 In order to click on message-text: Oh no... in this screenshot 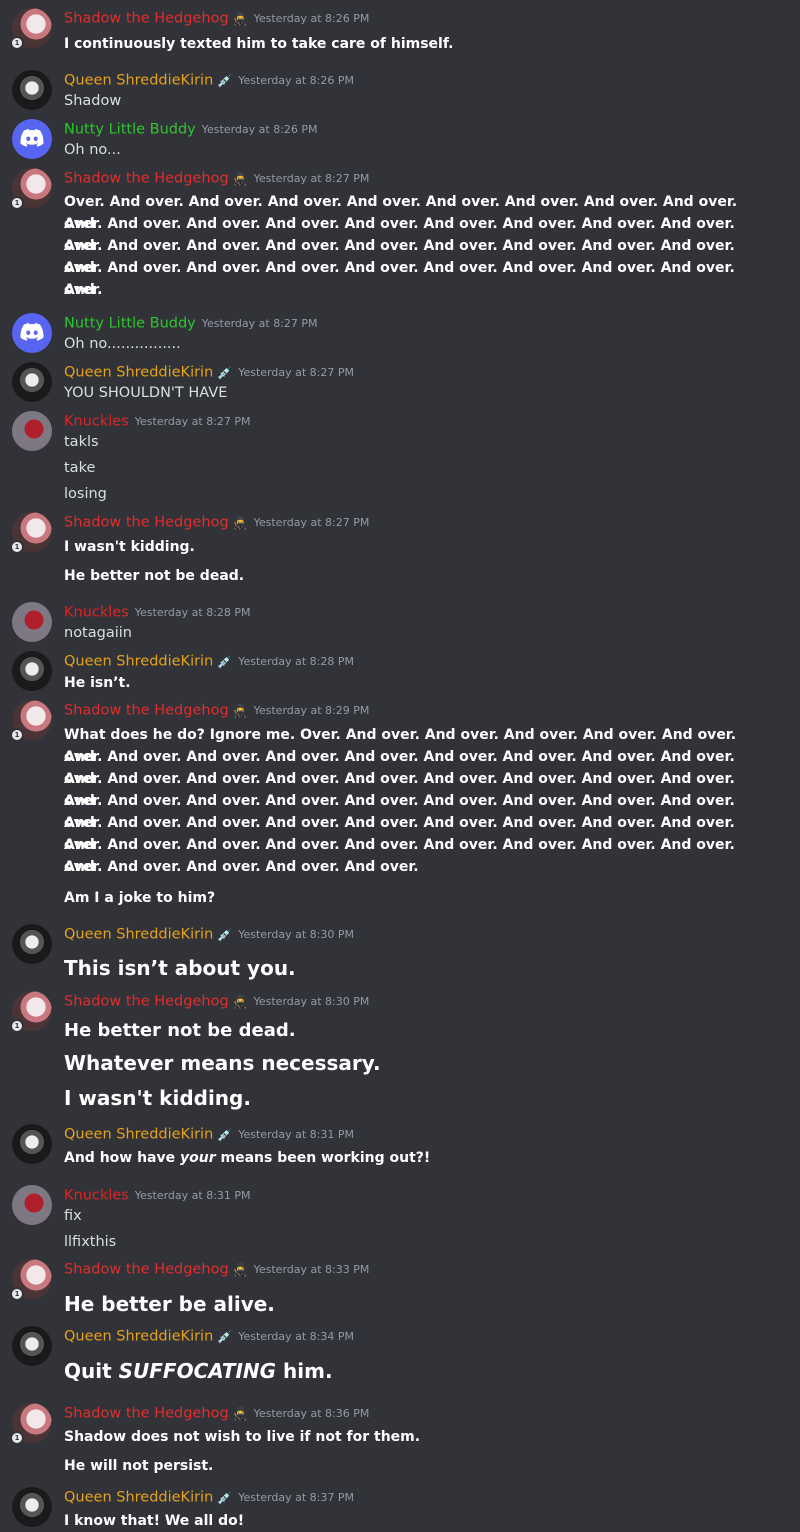, I will do `click(92, 150)`.